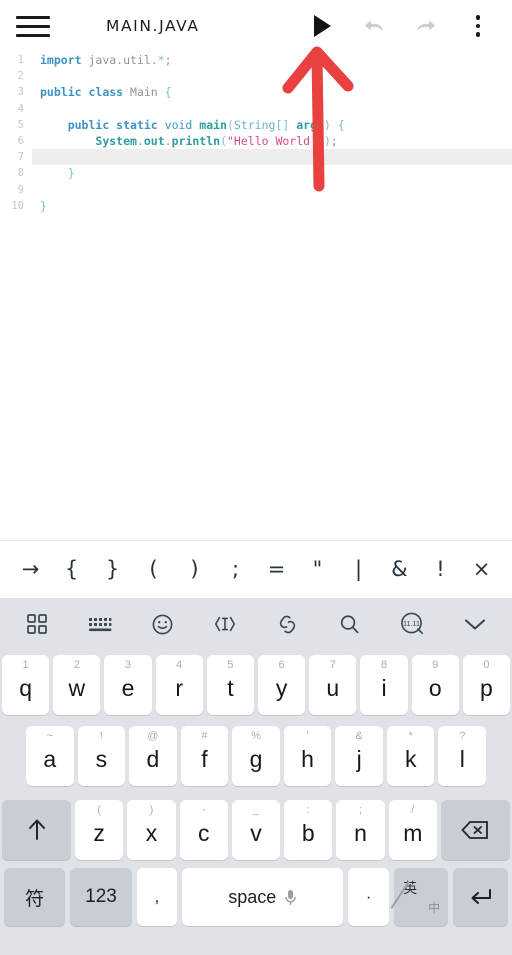  Describe the element at coordinates (256, 173) in the screenshot. I see `code-line: 8 }` at that location.